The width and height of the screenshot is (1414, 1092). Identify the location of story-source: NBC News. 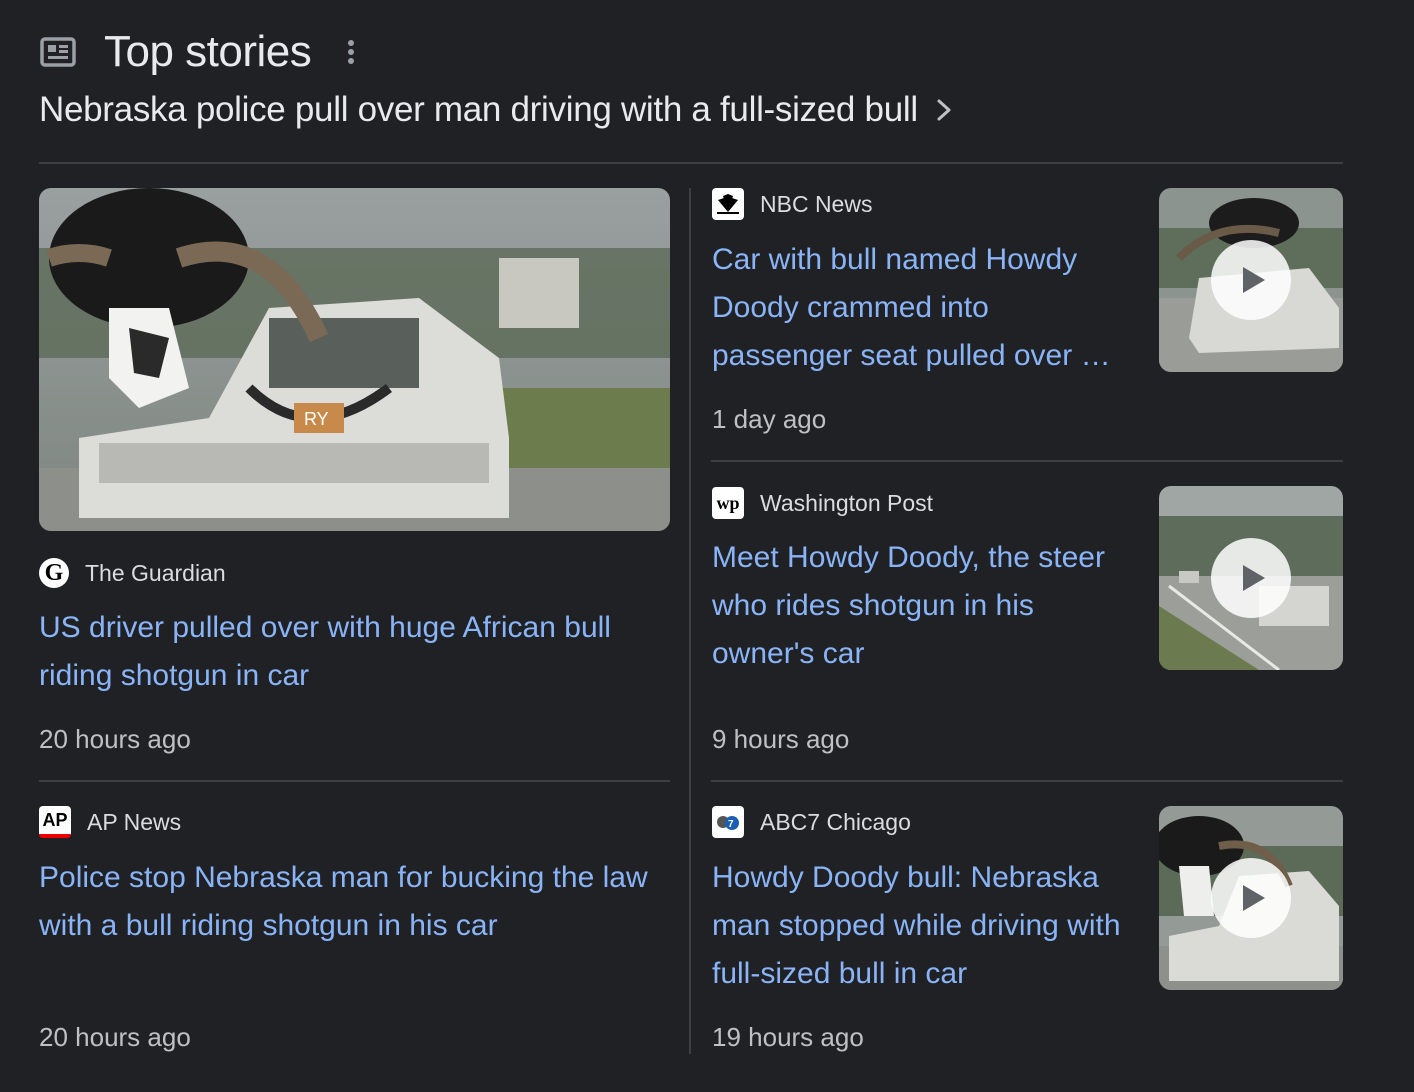
(792, 204).